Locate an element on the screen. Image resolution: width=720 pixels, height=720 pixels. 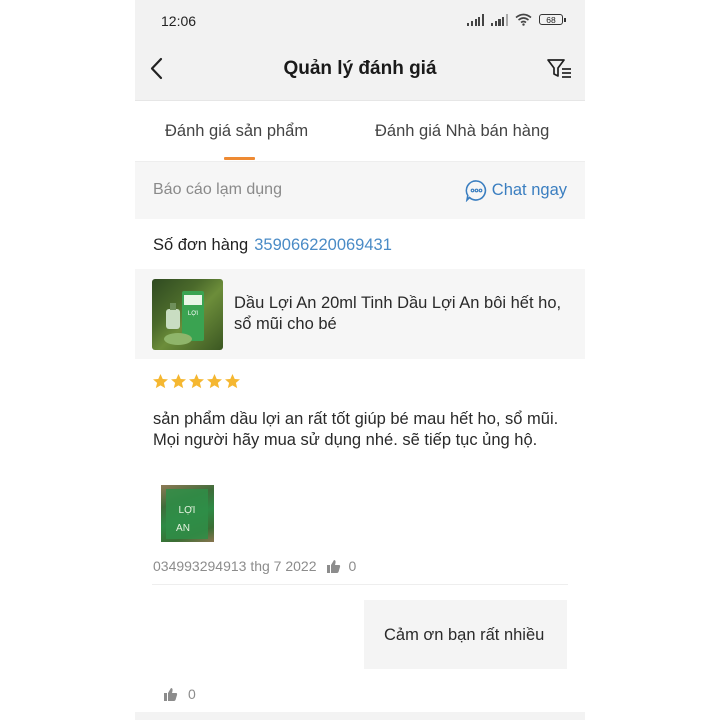
product-bottle-image: LỢI is located at coordinates (184, 318).